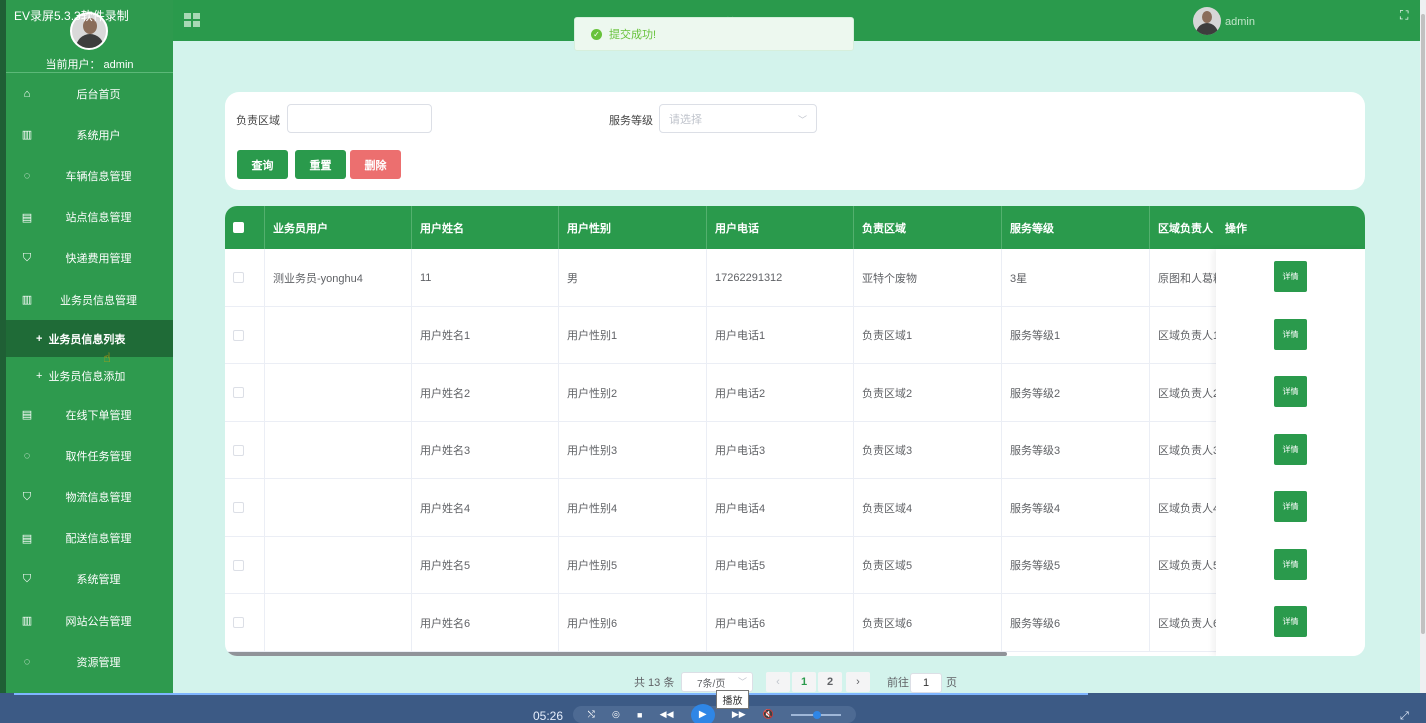  What do you see at coordinates (262, 164) in the screenshot?
I see `query-button: 查询` at bounding box center [262, 164].